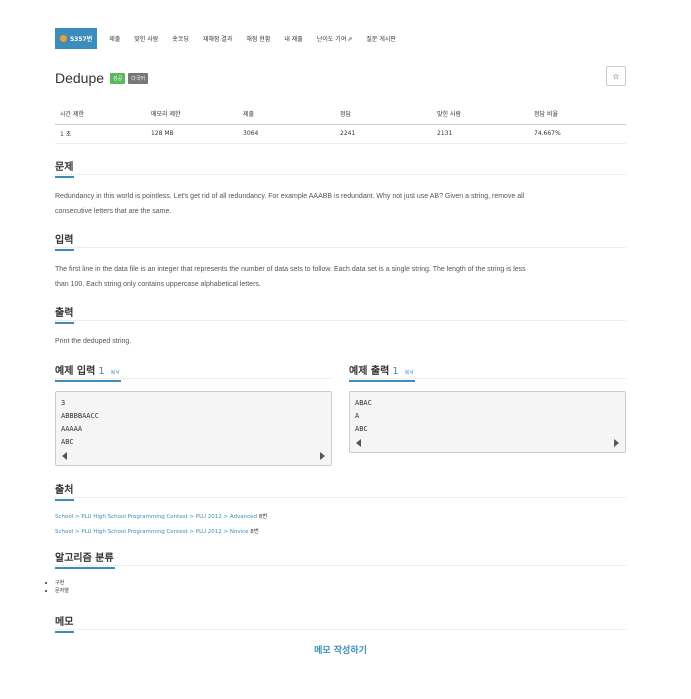  What do you see at coordinates (340, 621) in the screenshot?
I see `memo-heading: 메모` at bounding box center [340, 621].